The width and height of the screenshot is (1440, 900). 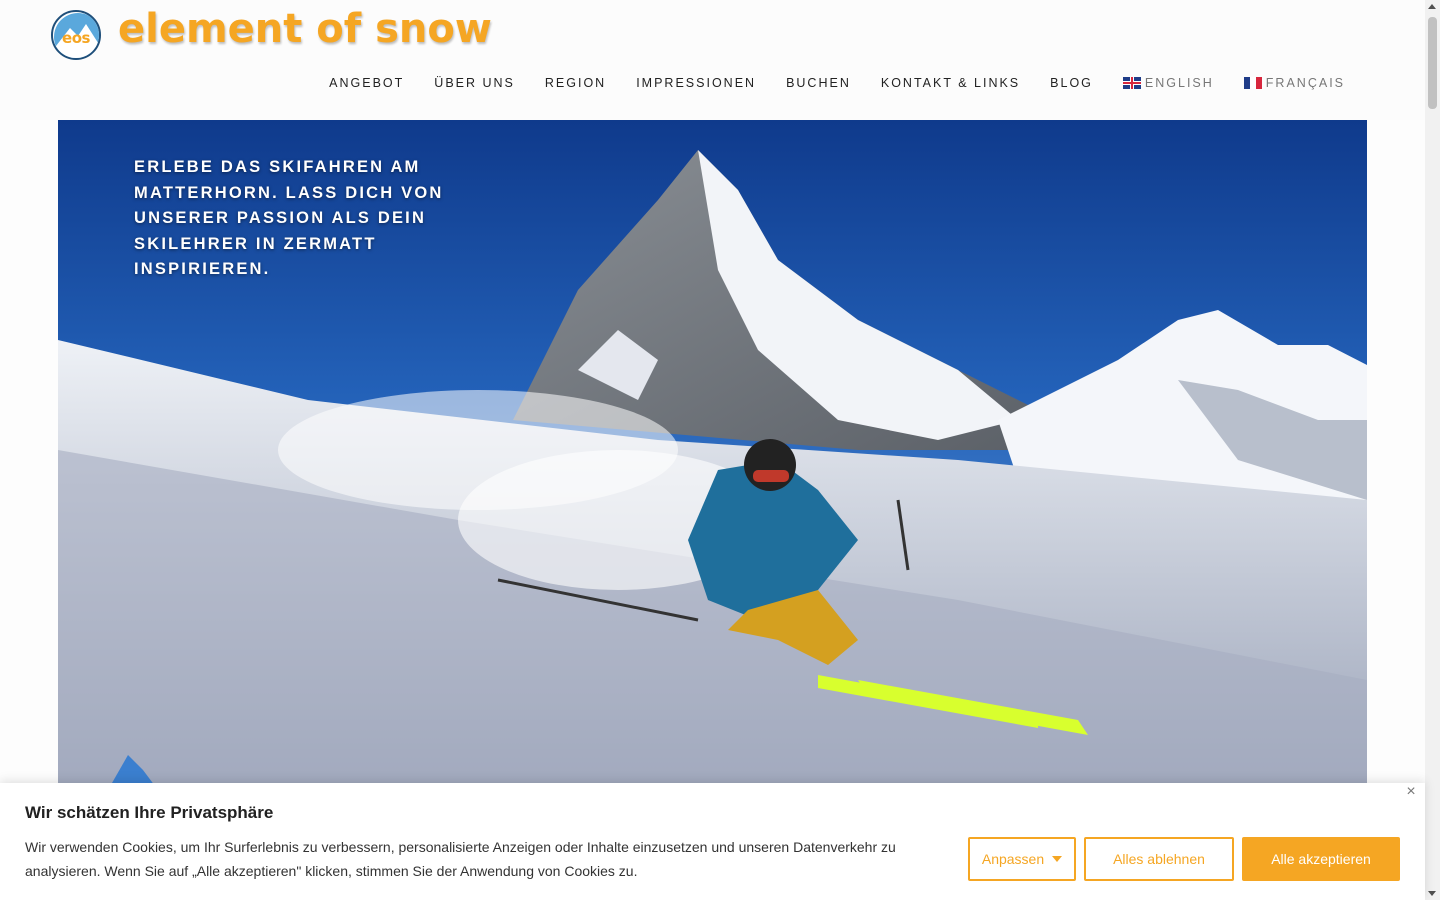 What do you see at coordinates (1305, 83) in the screenshot?
I see `nav-item-francais-label: FRANÇAIS` at bounding box center [1305, 83].